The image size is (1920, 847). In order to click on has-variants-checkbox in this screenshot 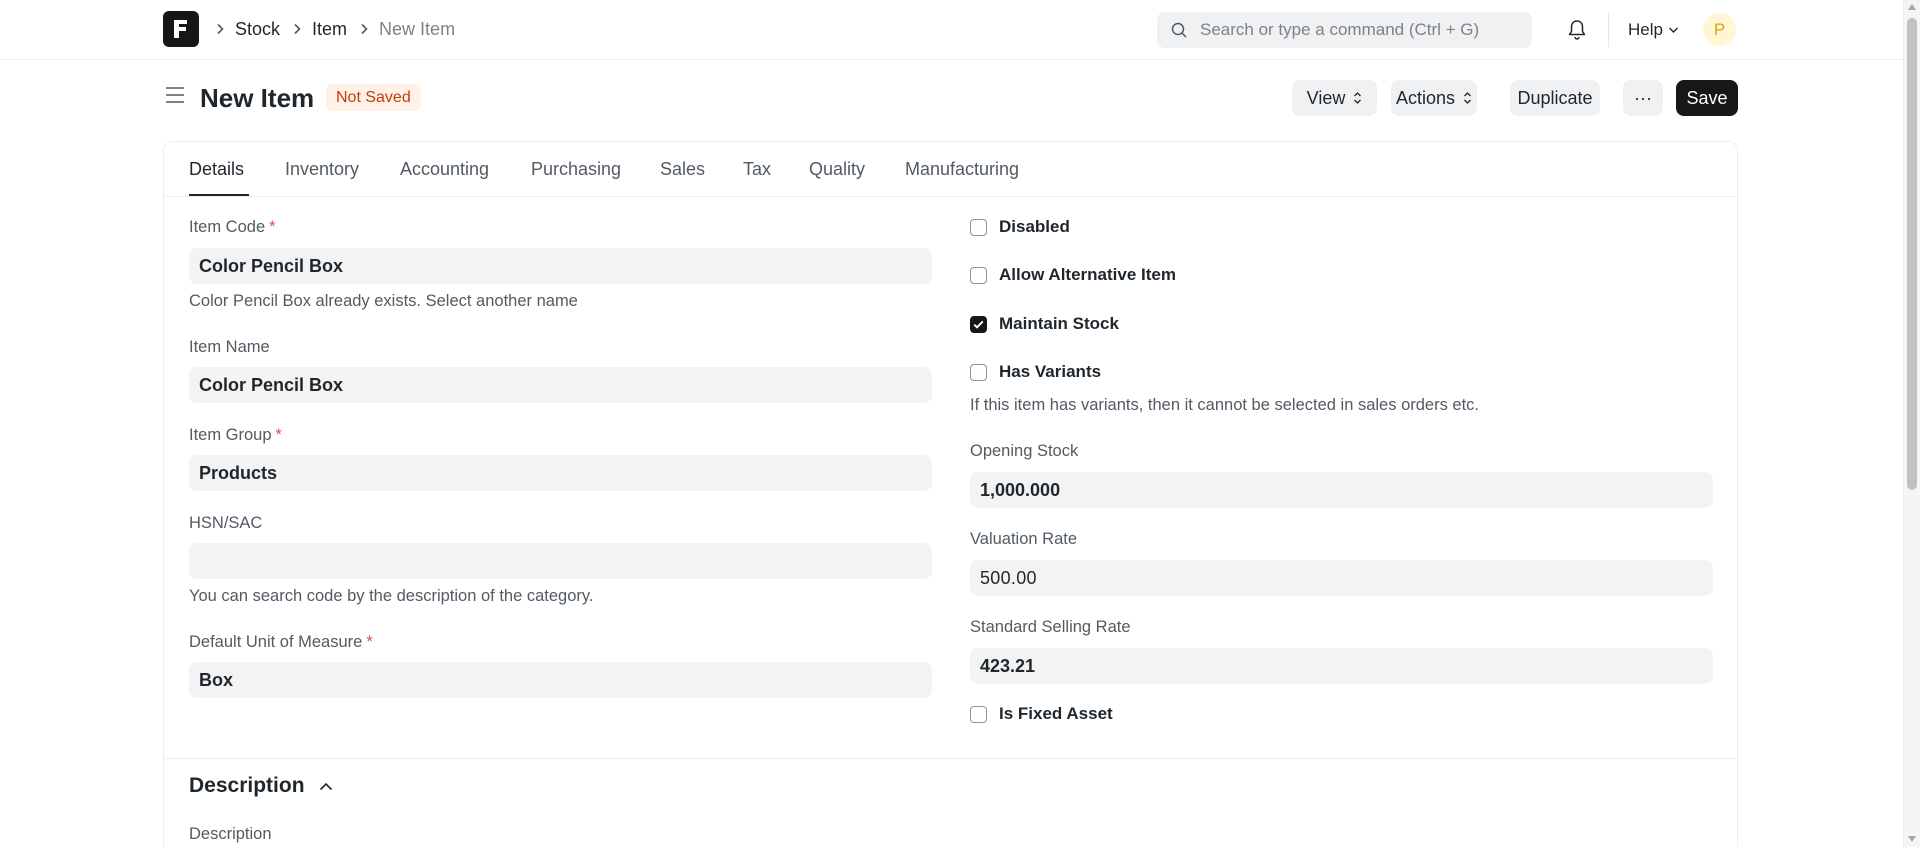, I will do `click(978, 372)`.